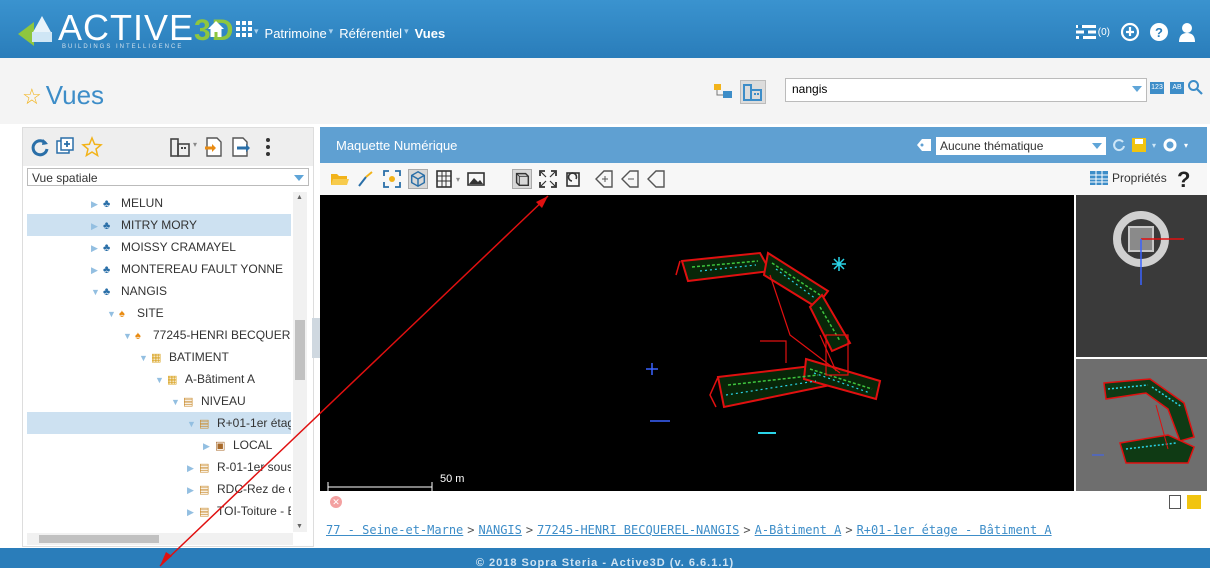 The image size is (1210, 568). I want to click on search-icon, so click(1195, 87).